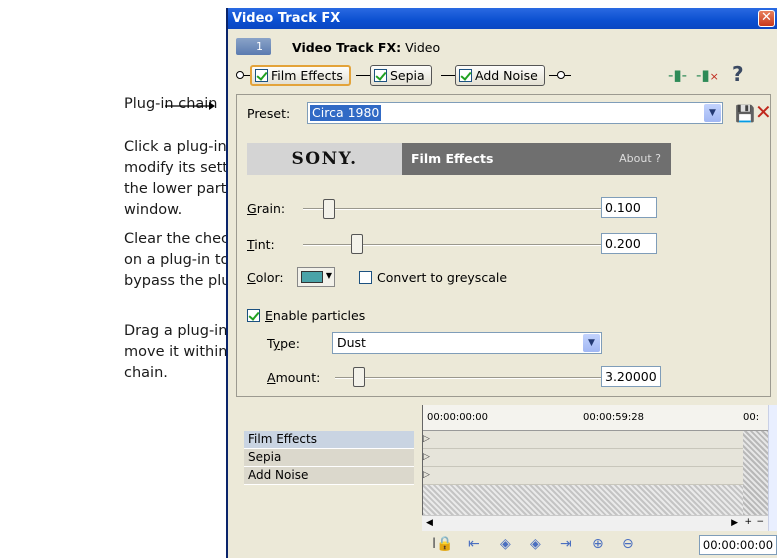 This screenshot has height=558, width=777. What do you see at coordinates (307, 75) in the screenshot?
I see `plugin-label: Film Effects` at bounding box center [307, 75].